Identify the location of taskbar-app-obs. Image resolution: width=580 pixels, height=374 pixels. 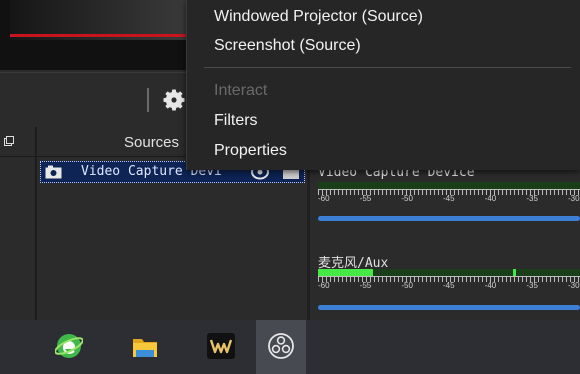
(281, 347).